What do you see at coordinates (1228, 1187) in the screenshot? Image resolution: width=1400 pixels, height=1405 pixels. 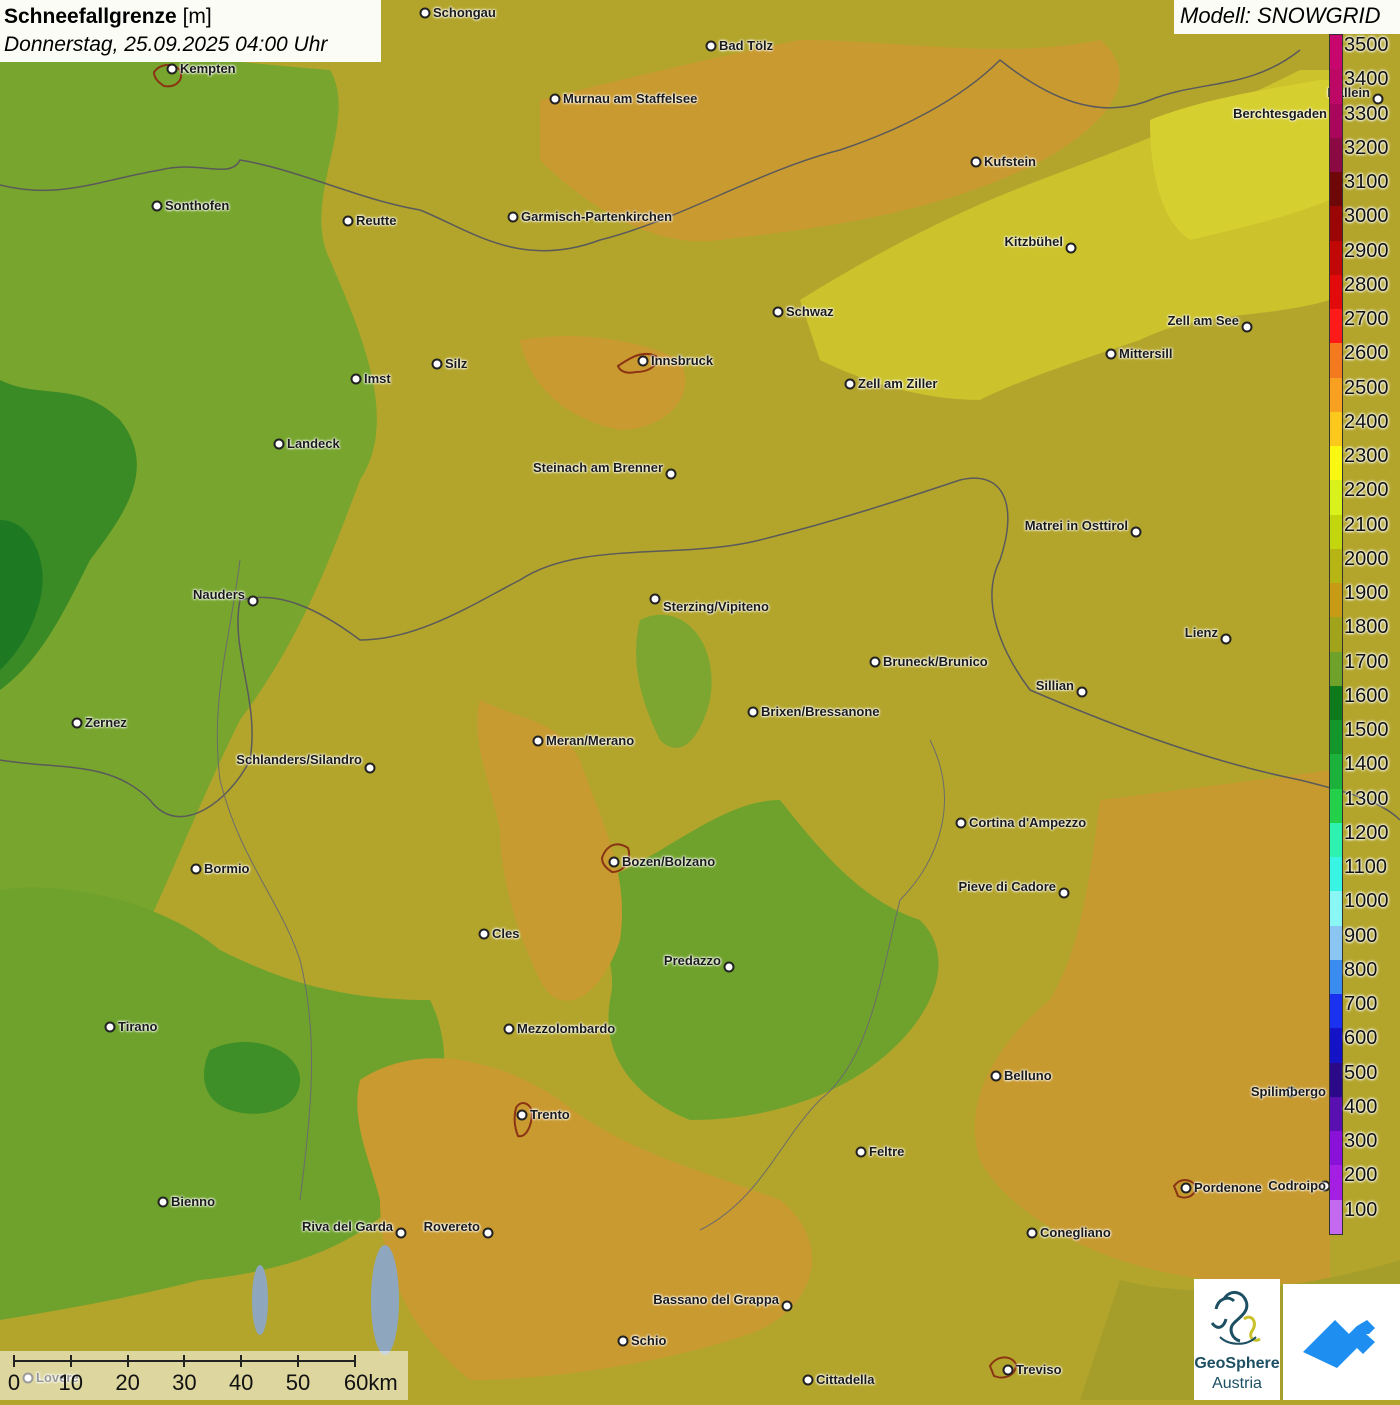 I see `city-label: Pordenone` at bounding box center [1228, 1187].